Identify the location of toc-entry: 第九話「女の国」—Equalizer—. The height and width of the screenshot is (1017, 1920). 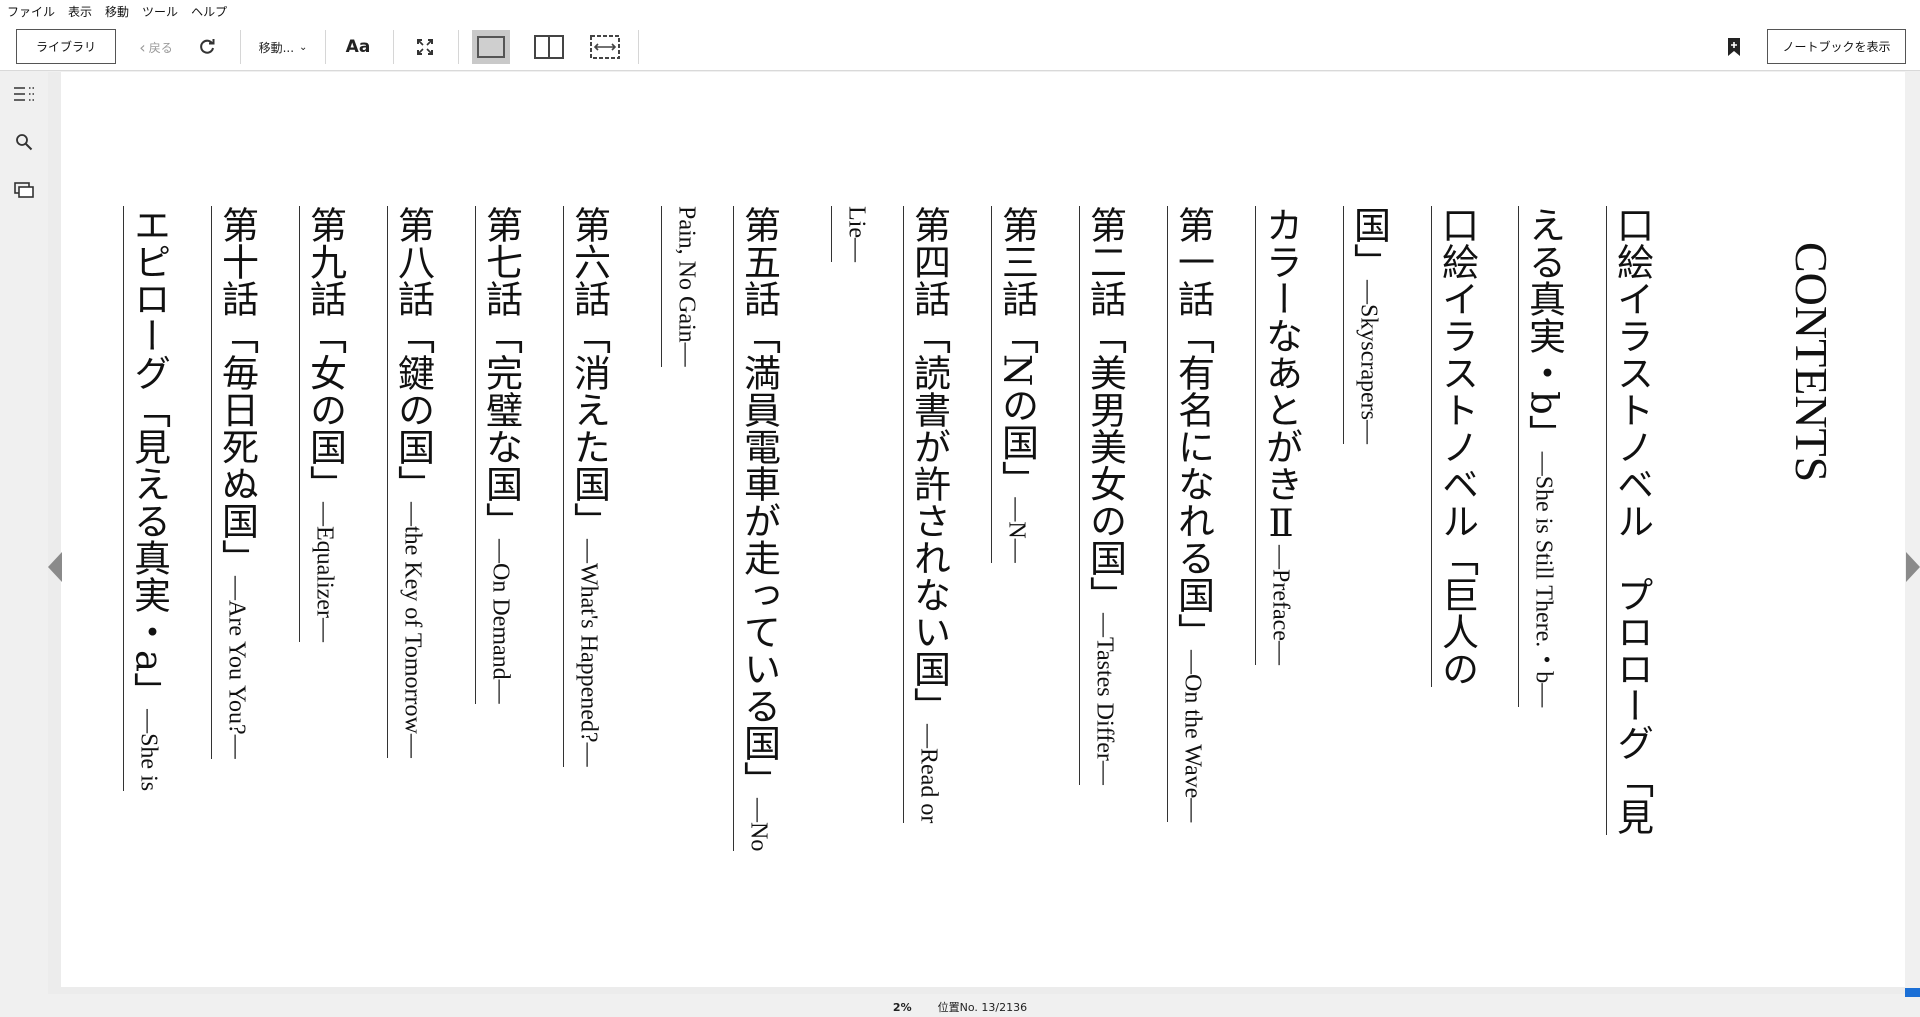
(323, 424).